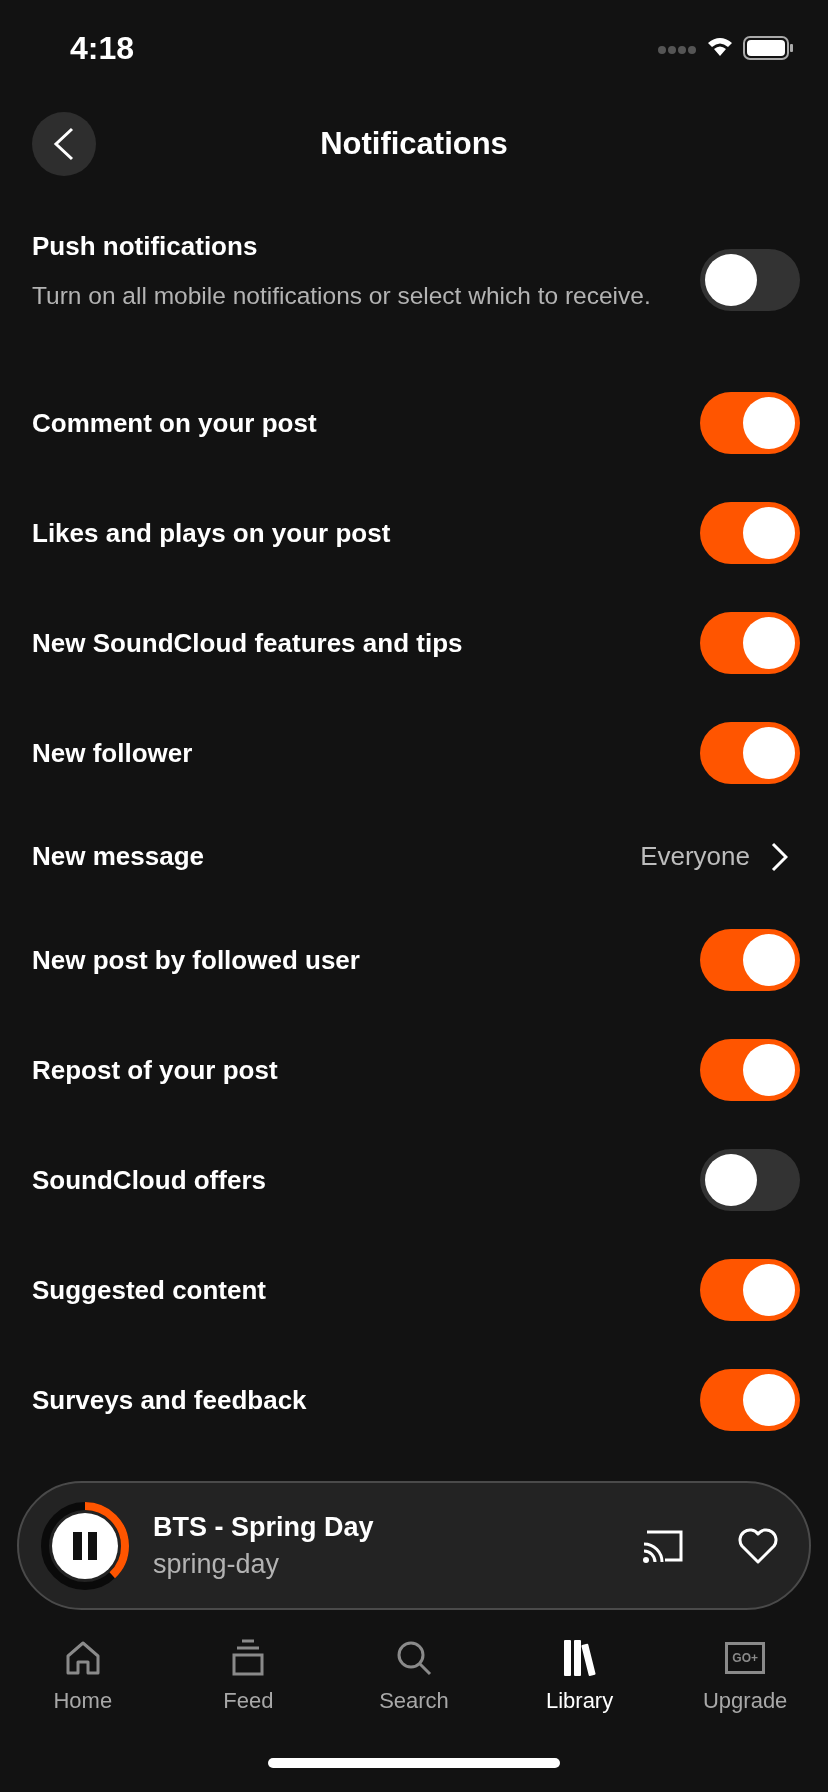  What do you see at coordinates (64, 144) in the screenshot?
I see `back-icon` at bounding box center [64, 144].